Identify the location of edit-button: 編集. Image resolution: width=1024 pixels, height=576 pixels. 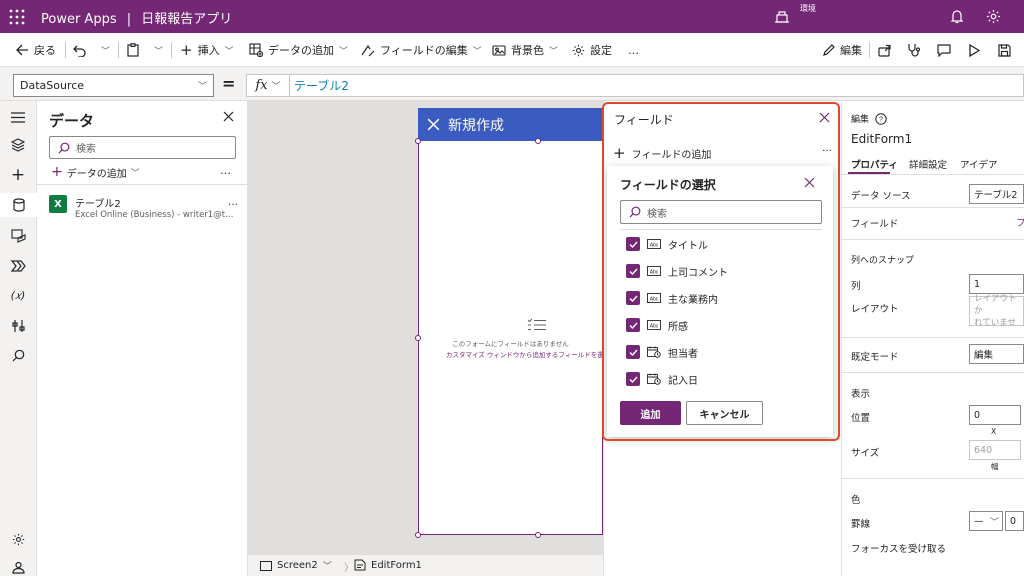
(842, 50).